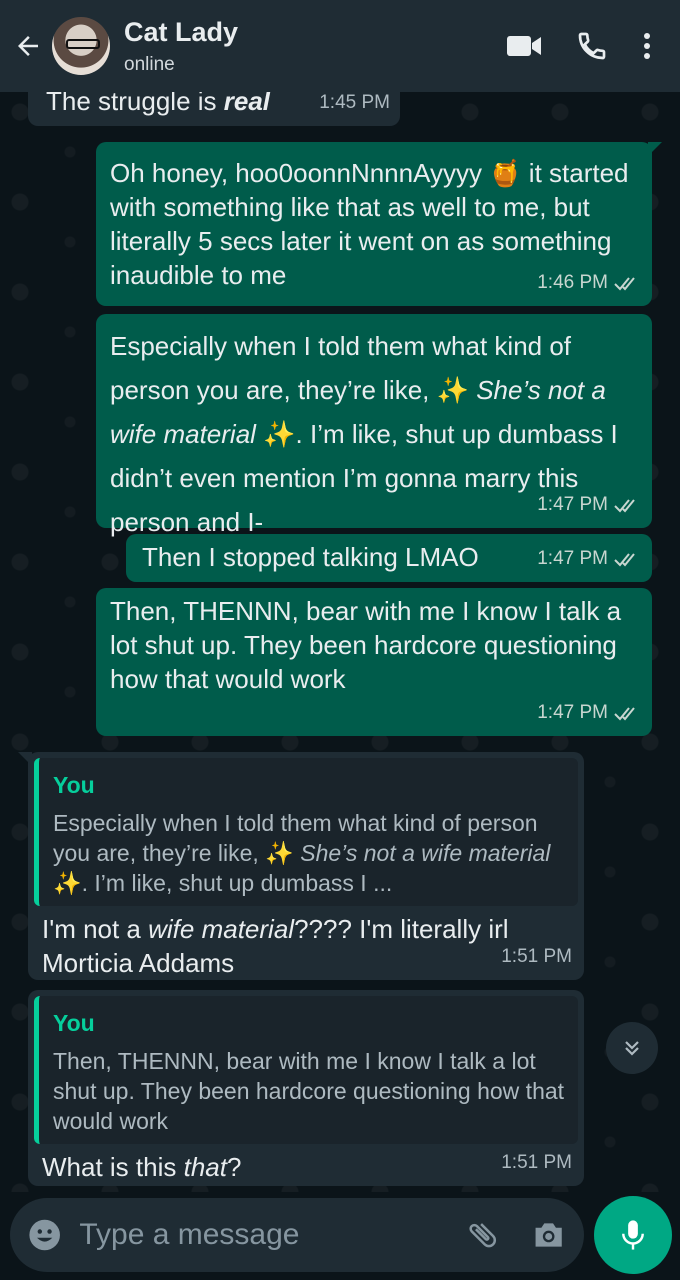 This screenshot has width=680, height=1280. What do you see at coordinates (158, 104) in the screenshot?
I see `message-text: The struggle is real` at bounding box center [158, 104].